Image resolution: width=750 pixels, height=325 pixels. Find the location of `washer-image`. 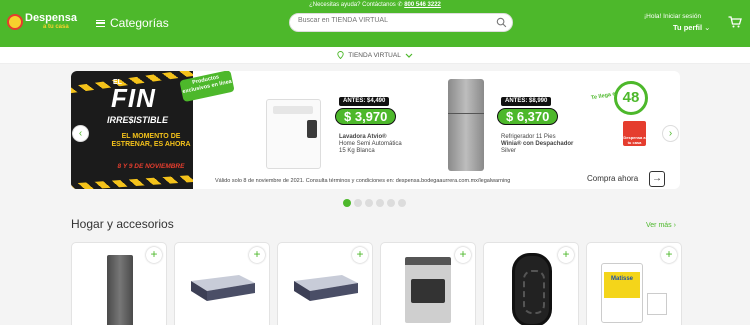

washer-image is located at coordinates (293, 134).